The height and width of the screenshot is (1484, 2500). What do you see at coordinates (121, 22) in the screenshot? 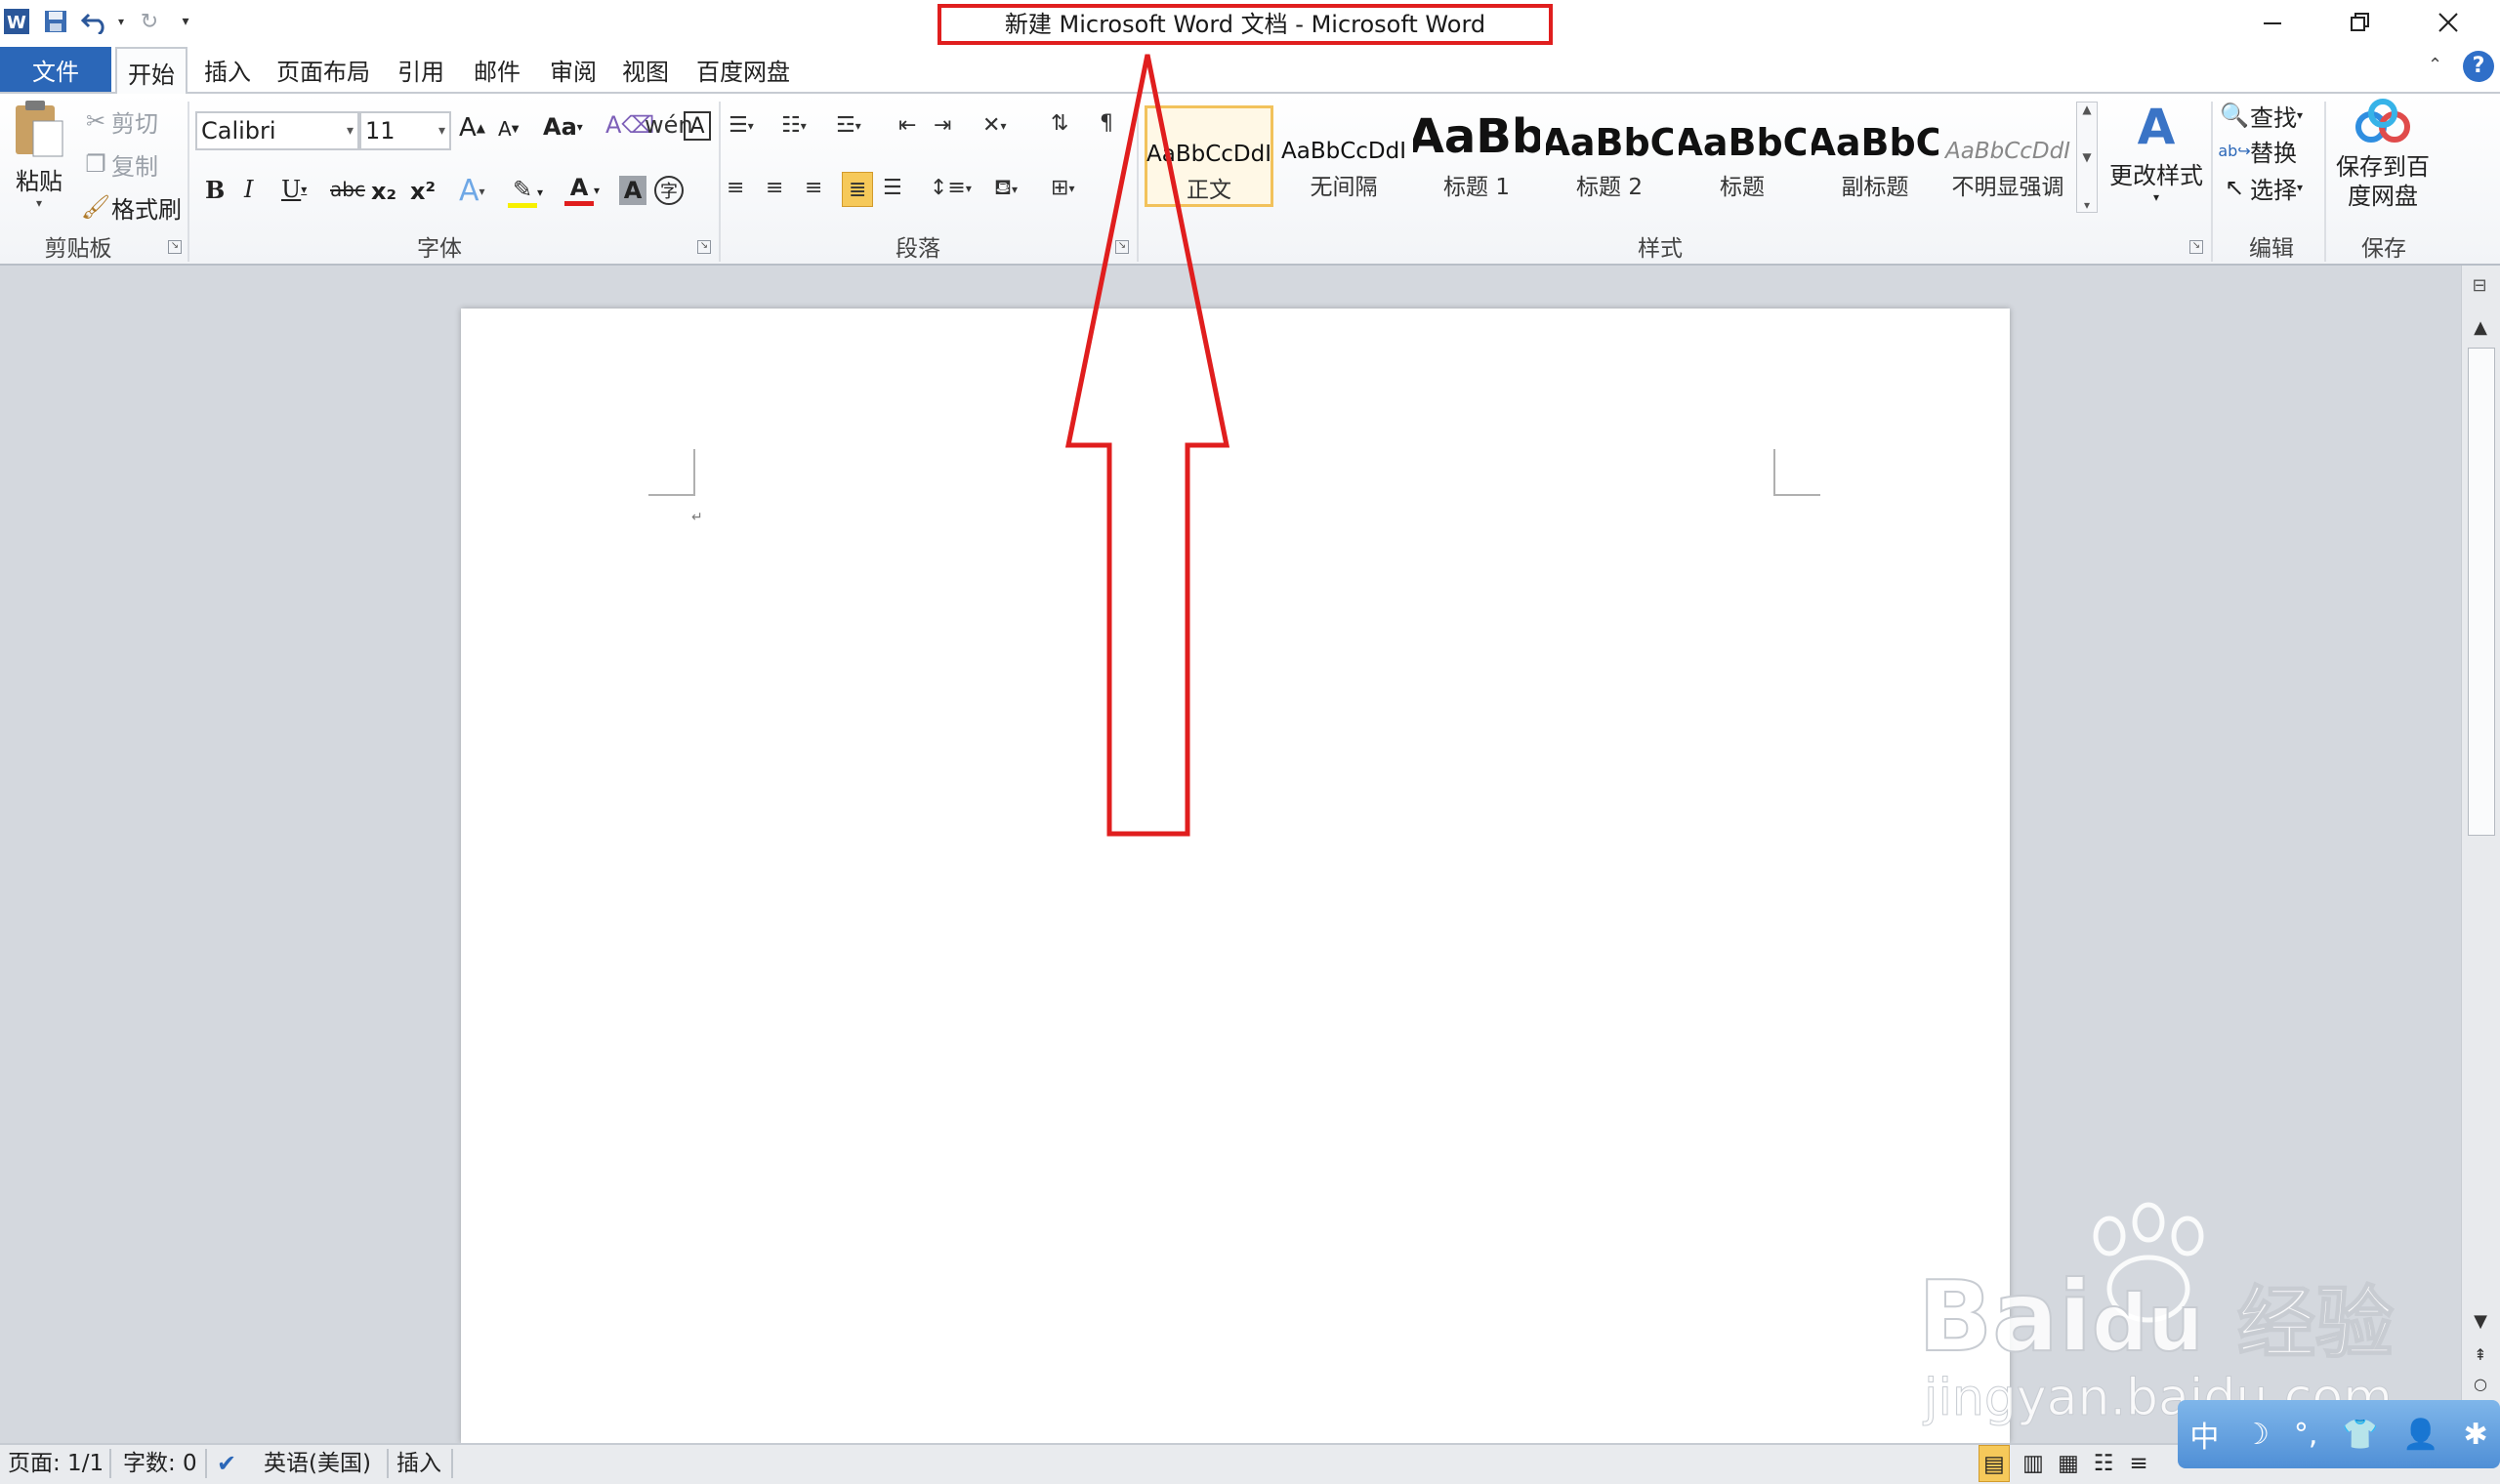
I see `undo-dropdown-icon: ▾` at bounding box center [121, 22].